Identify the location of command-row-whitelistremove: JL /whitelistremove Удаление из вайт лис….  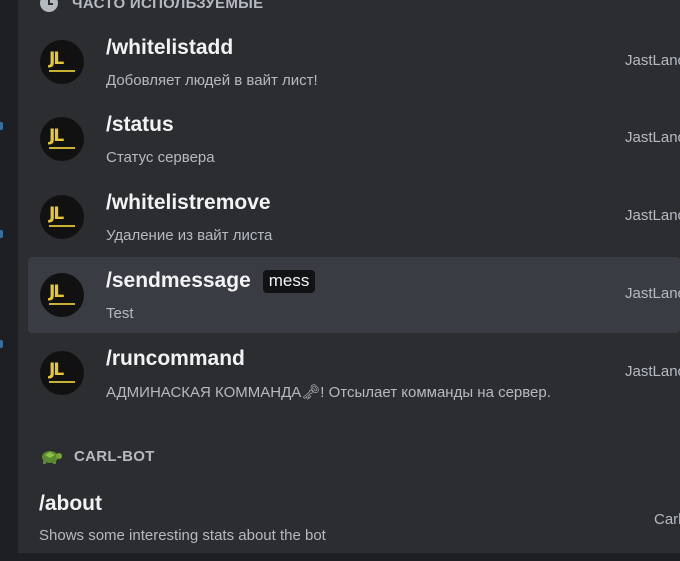
(354, 217).